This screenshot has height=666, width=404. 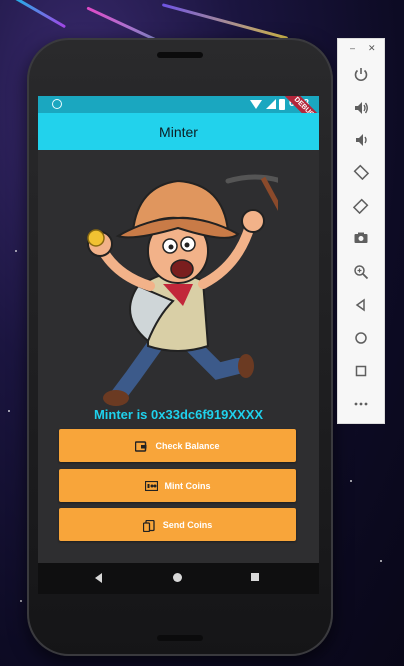 I want to click on notification-icon, so click(x=57, y=104).